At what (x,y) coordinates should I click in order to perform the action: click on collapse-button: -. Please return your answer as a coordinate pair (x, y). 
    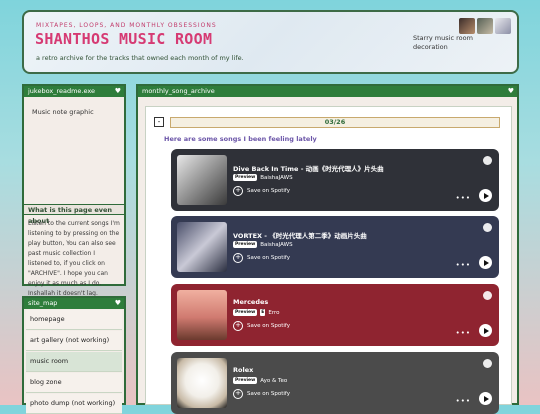
    Looking at the image, I should click on (159, 122).